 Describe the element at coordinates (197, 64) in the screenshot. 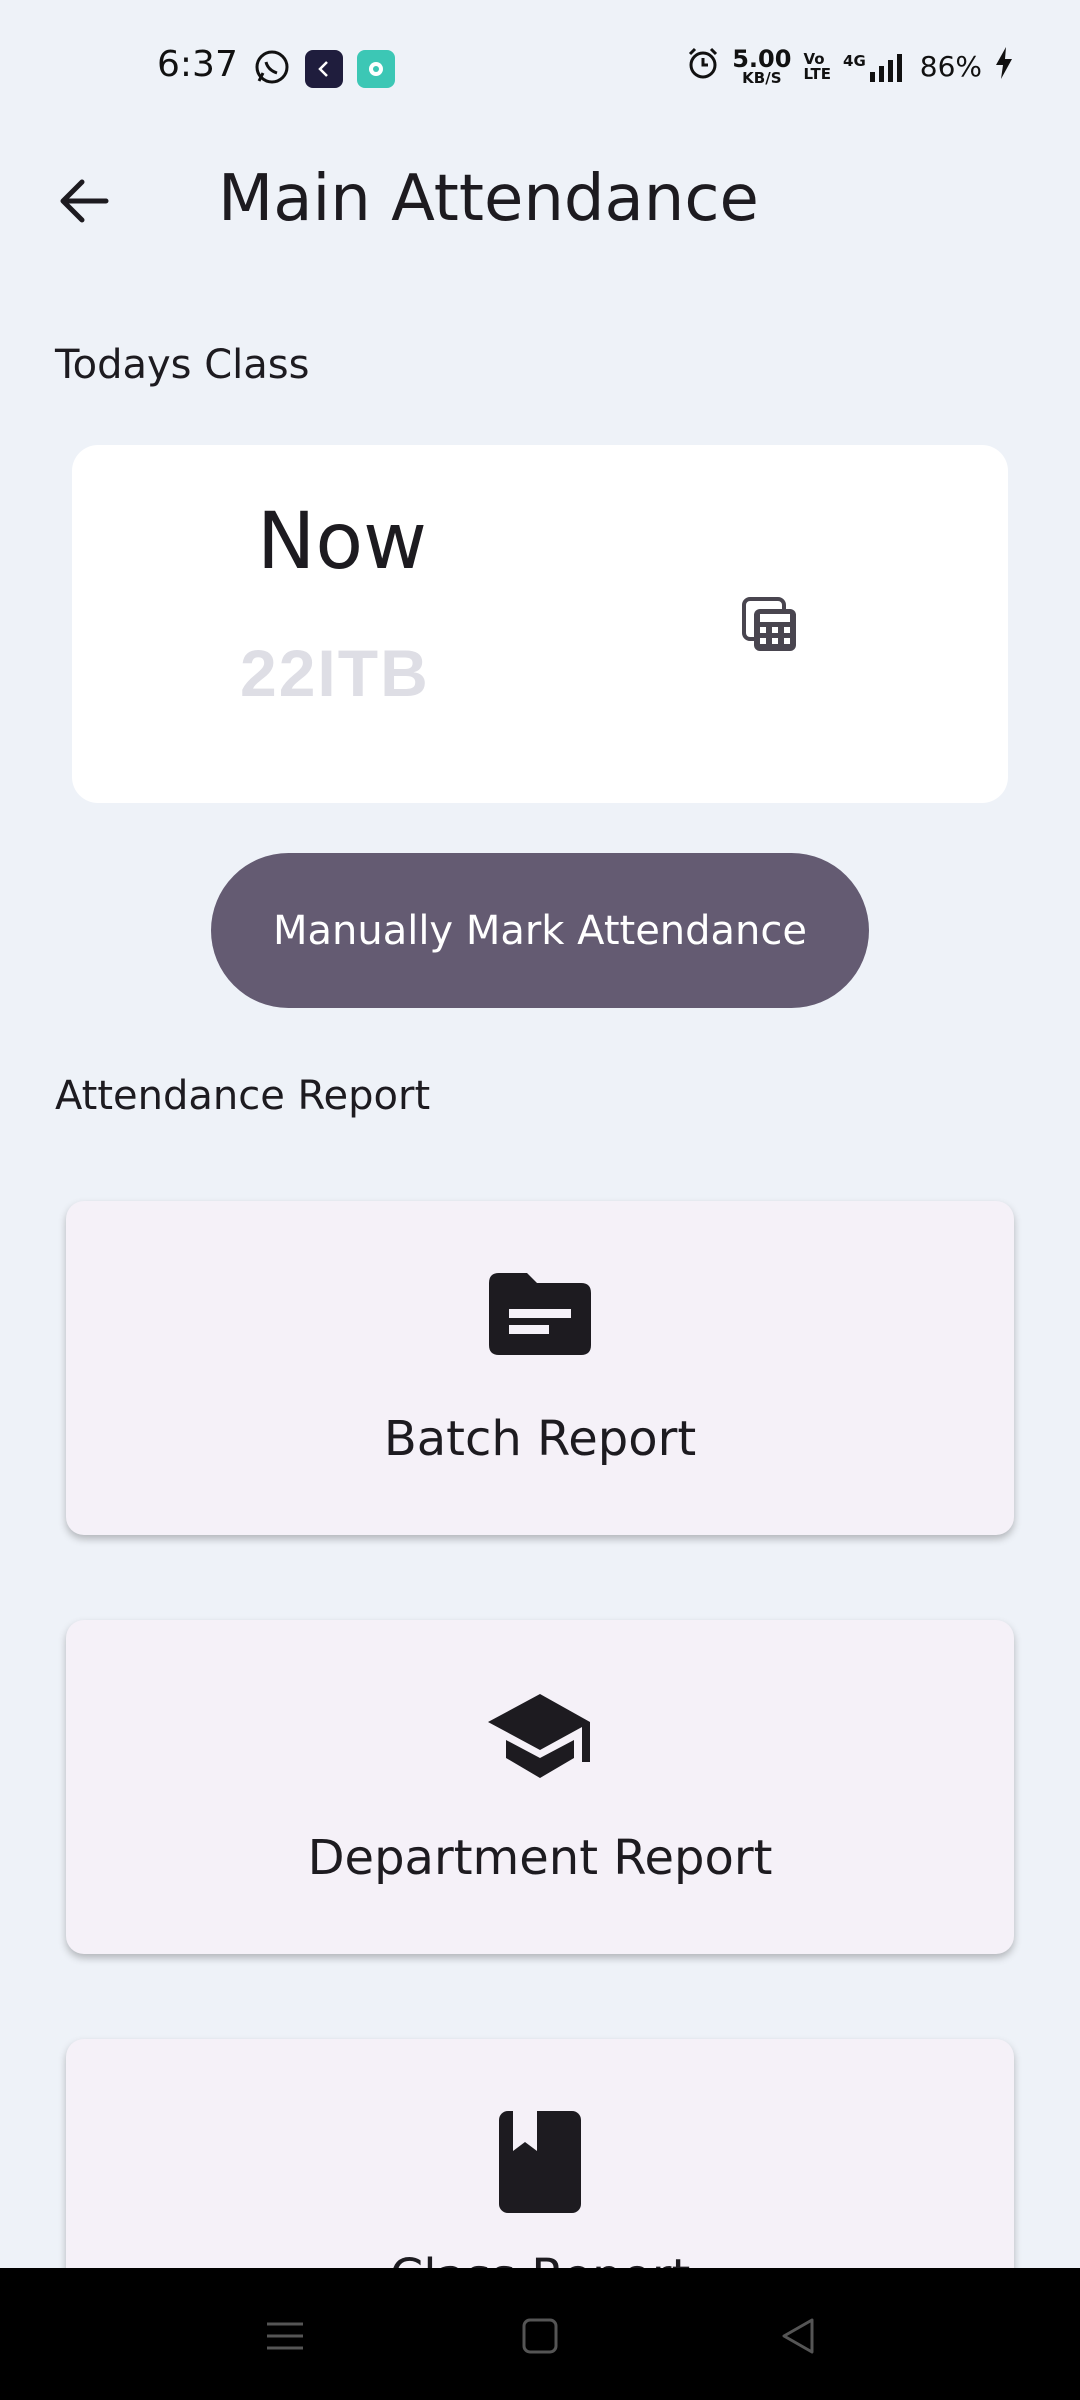

I see `status-time: 6:37` at that location.